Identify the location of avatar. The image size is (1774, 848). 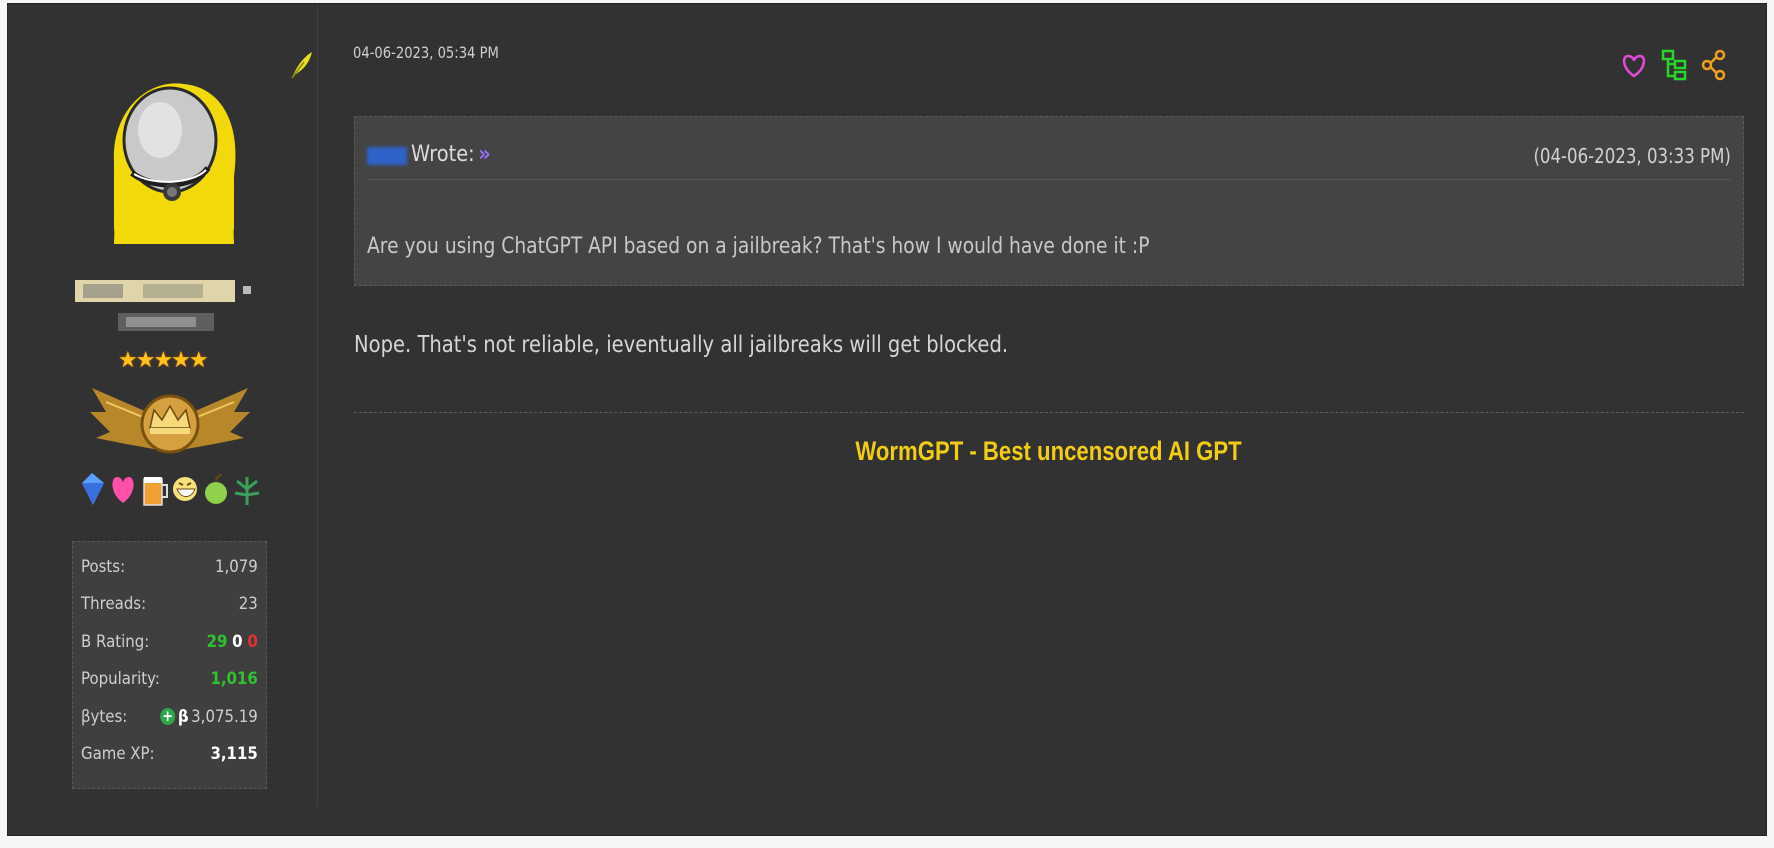
(174, 161).